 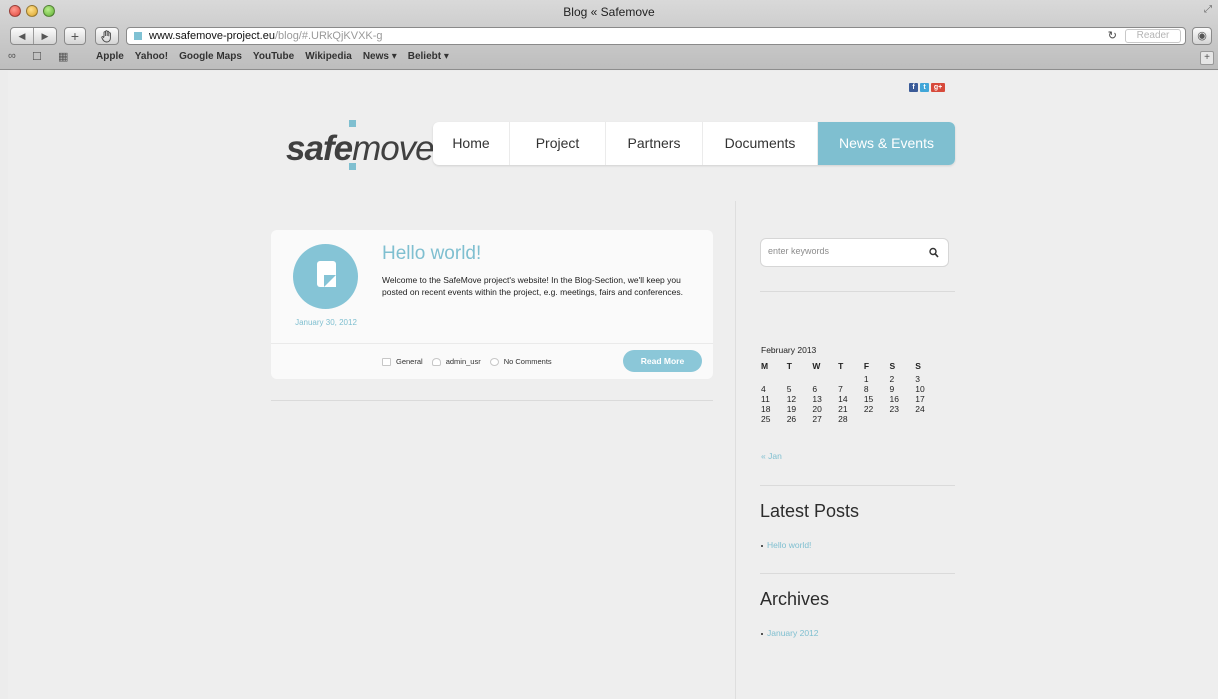 What do you see at coordinates (431, 254) in the screenshot?
I see `post-title: Hello world!` at bounding box center [431, 254].